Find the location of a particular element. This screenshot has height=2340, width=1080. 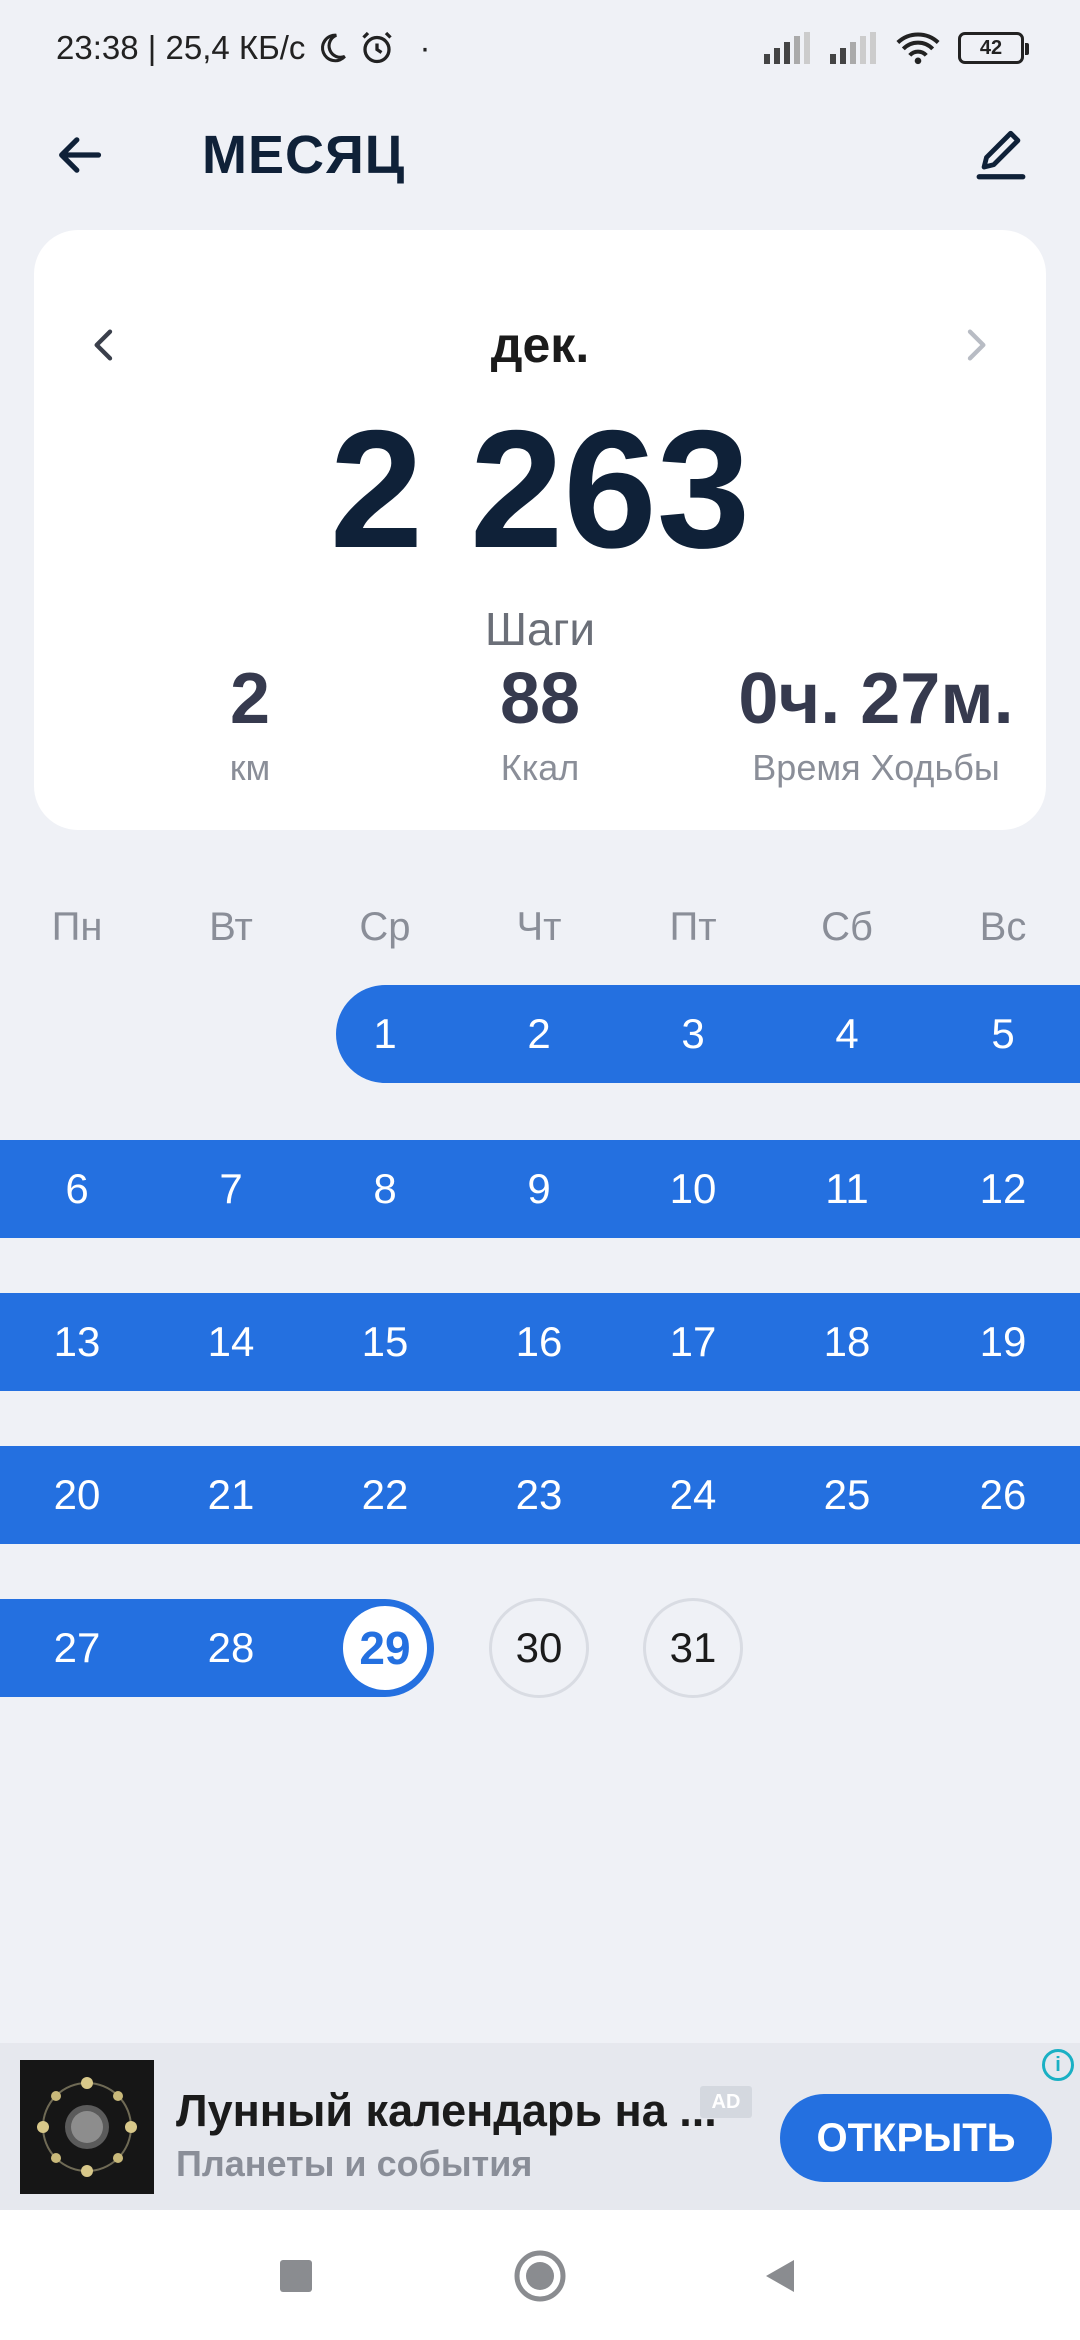

walking-time-value: 0ч. 27м. is located at coordinates (876, 699).